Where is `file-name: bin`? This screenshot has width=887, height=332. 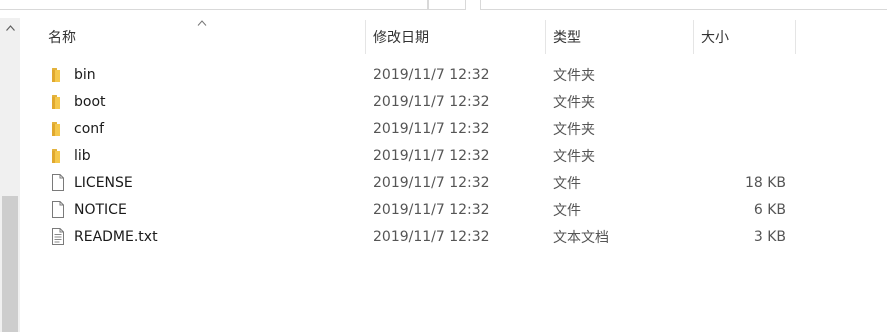 file-name: bin is located at coordinates (85, 74).